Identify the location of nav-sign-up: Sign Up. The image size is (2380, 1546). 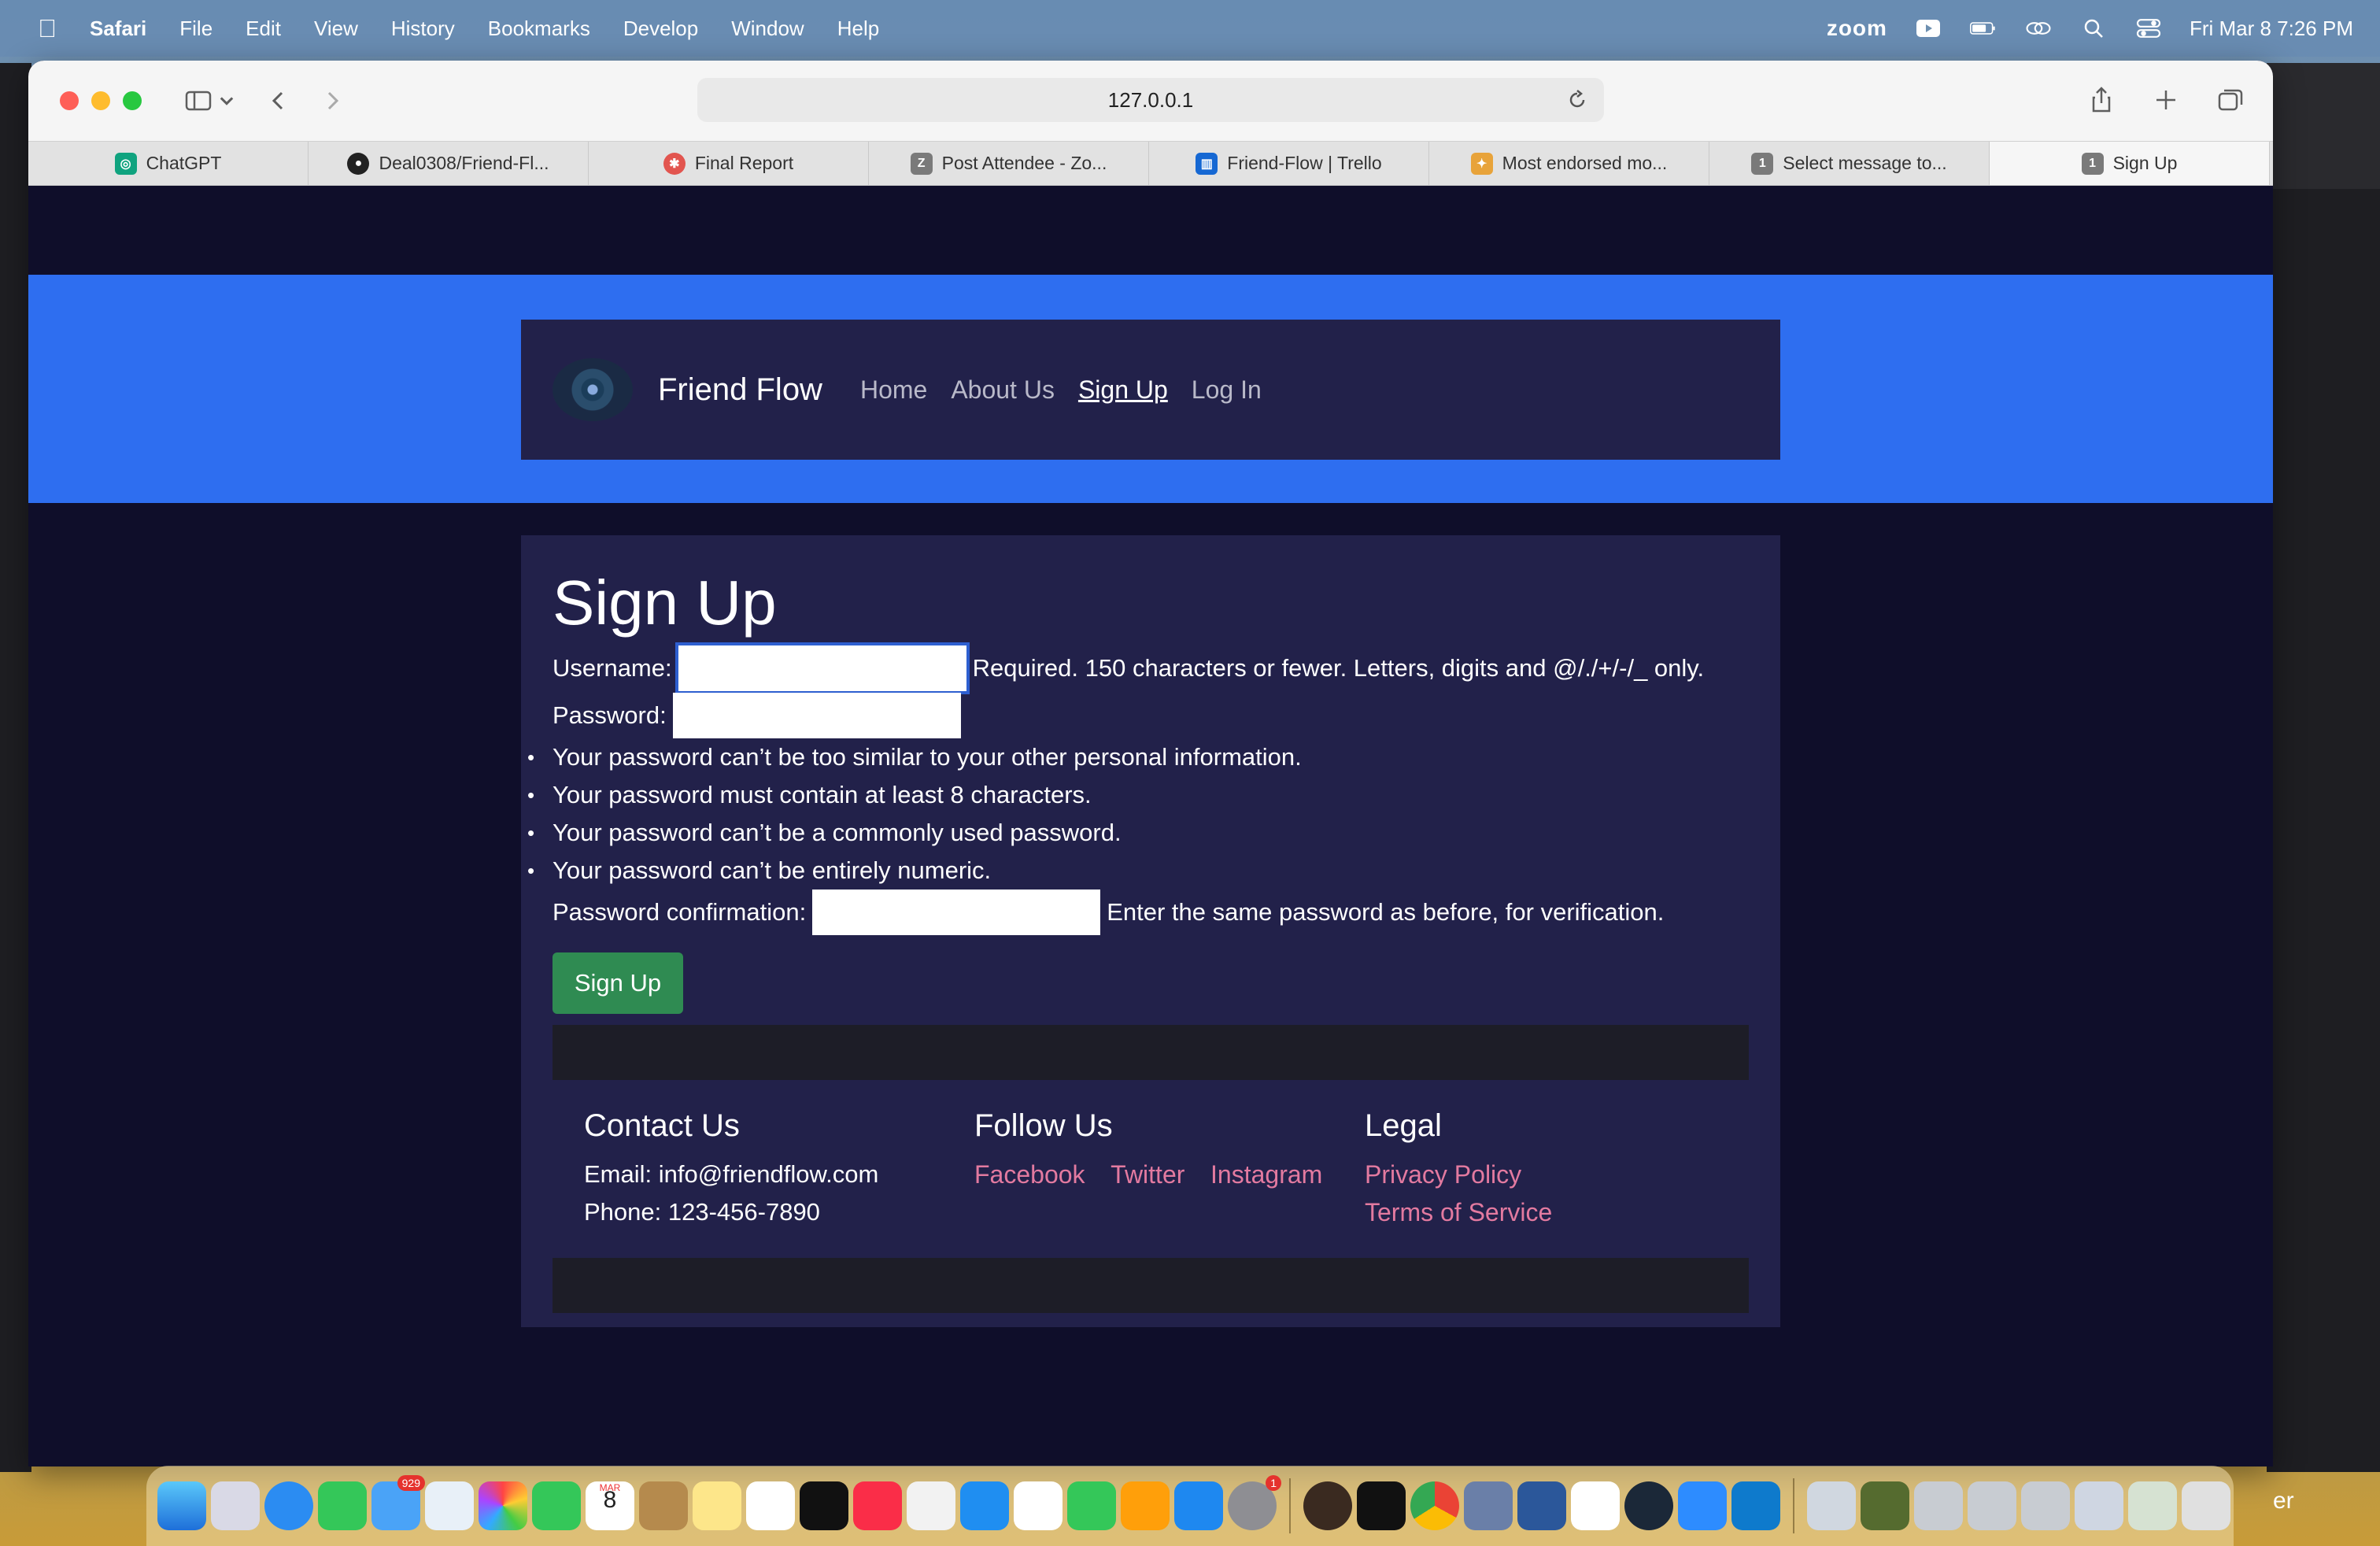
(1123, 390).